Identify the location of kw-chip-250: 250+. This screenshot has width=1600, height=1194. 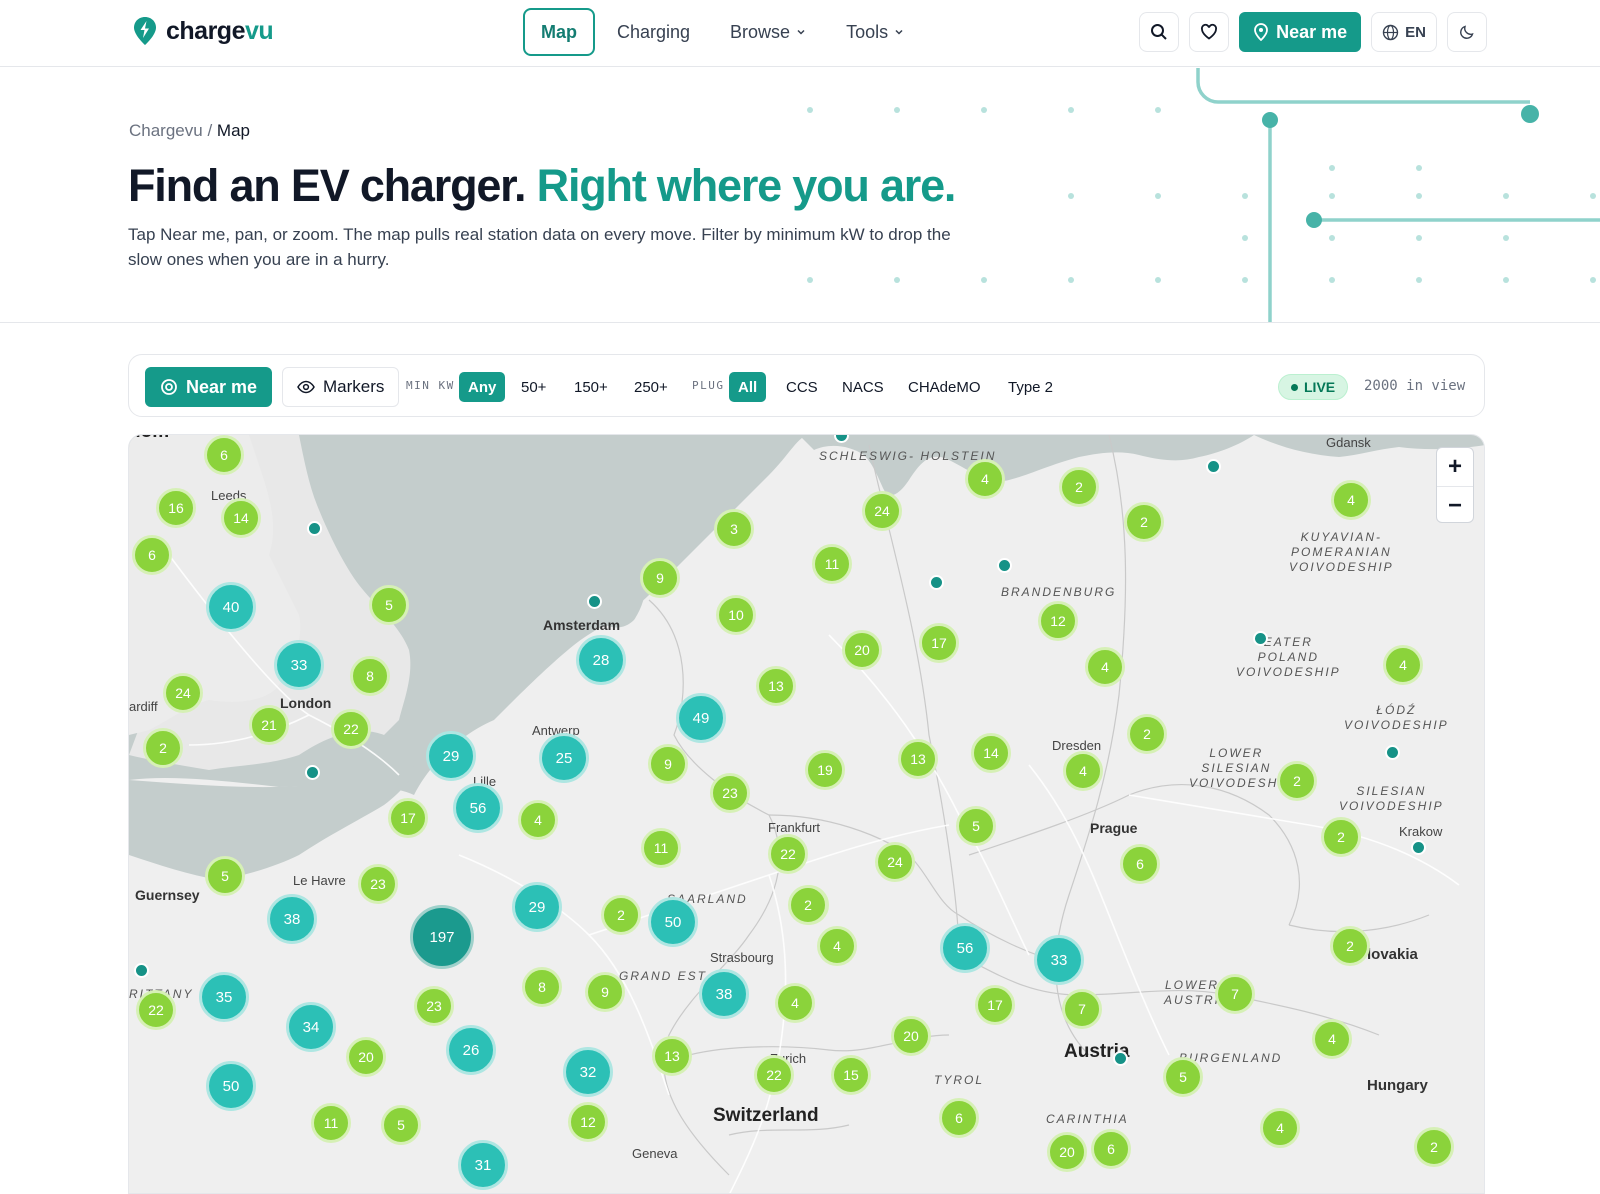
(651, 387).